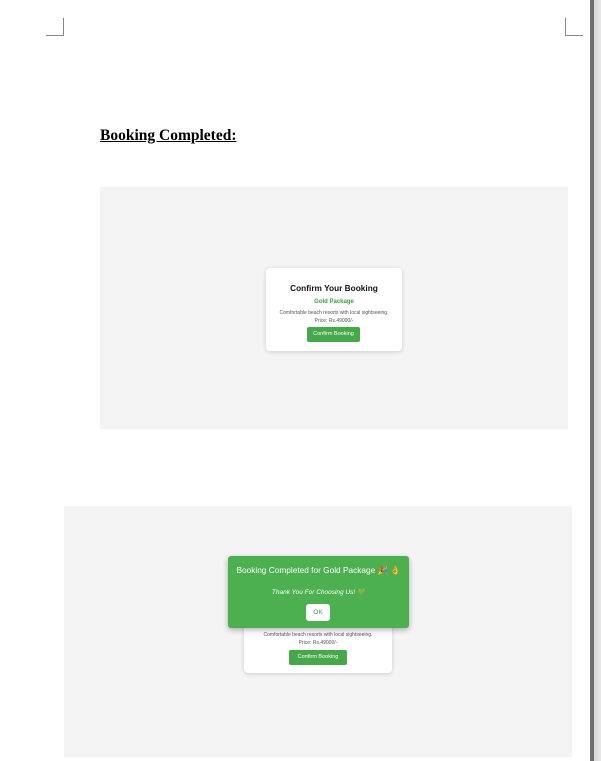 The height and width of the screenshot is (761, 601). What do you see at coordinates (55, 27) in the screenshot?
I see `crop-mark-top-left` at bounding box center [55, 27].